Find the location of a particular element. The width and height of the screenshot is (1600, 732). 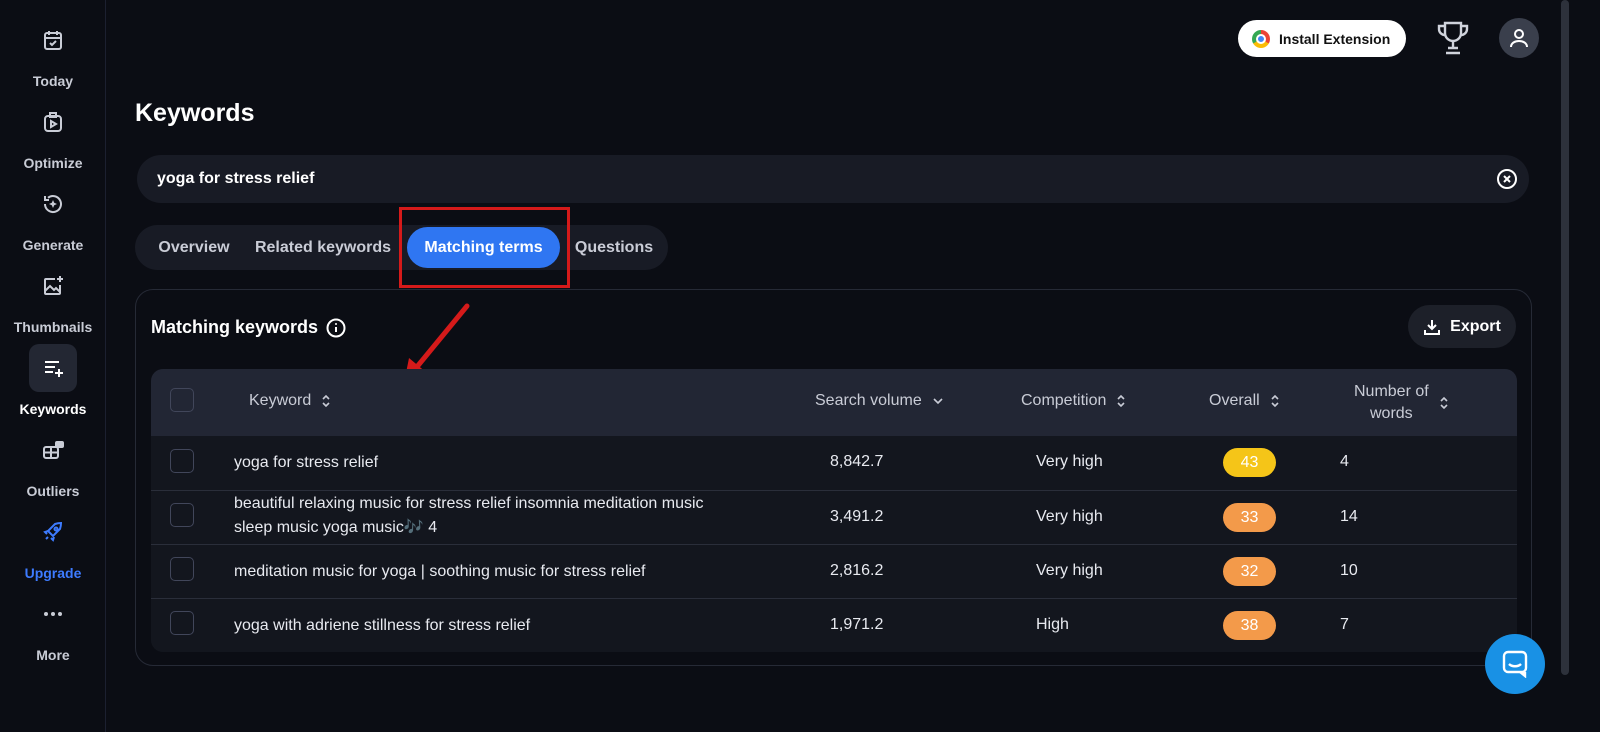

sidebar-item-label: More is located at coordinates (53, 655).